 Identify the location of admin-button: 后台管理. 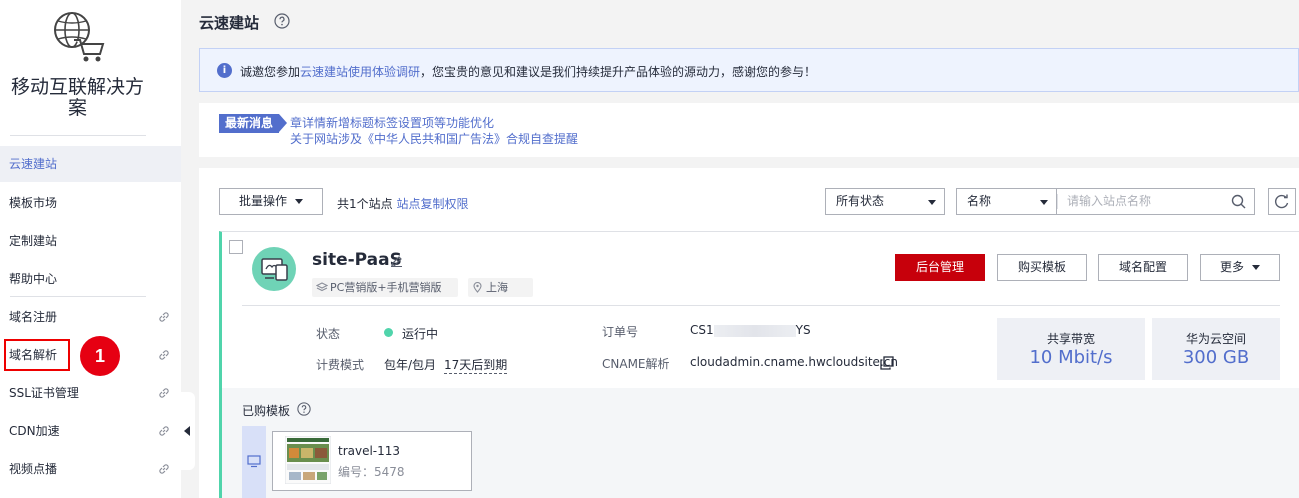
(940, 267).